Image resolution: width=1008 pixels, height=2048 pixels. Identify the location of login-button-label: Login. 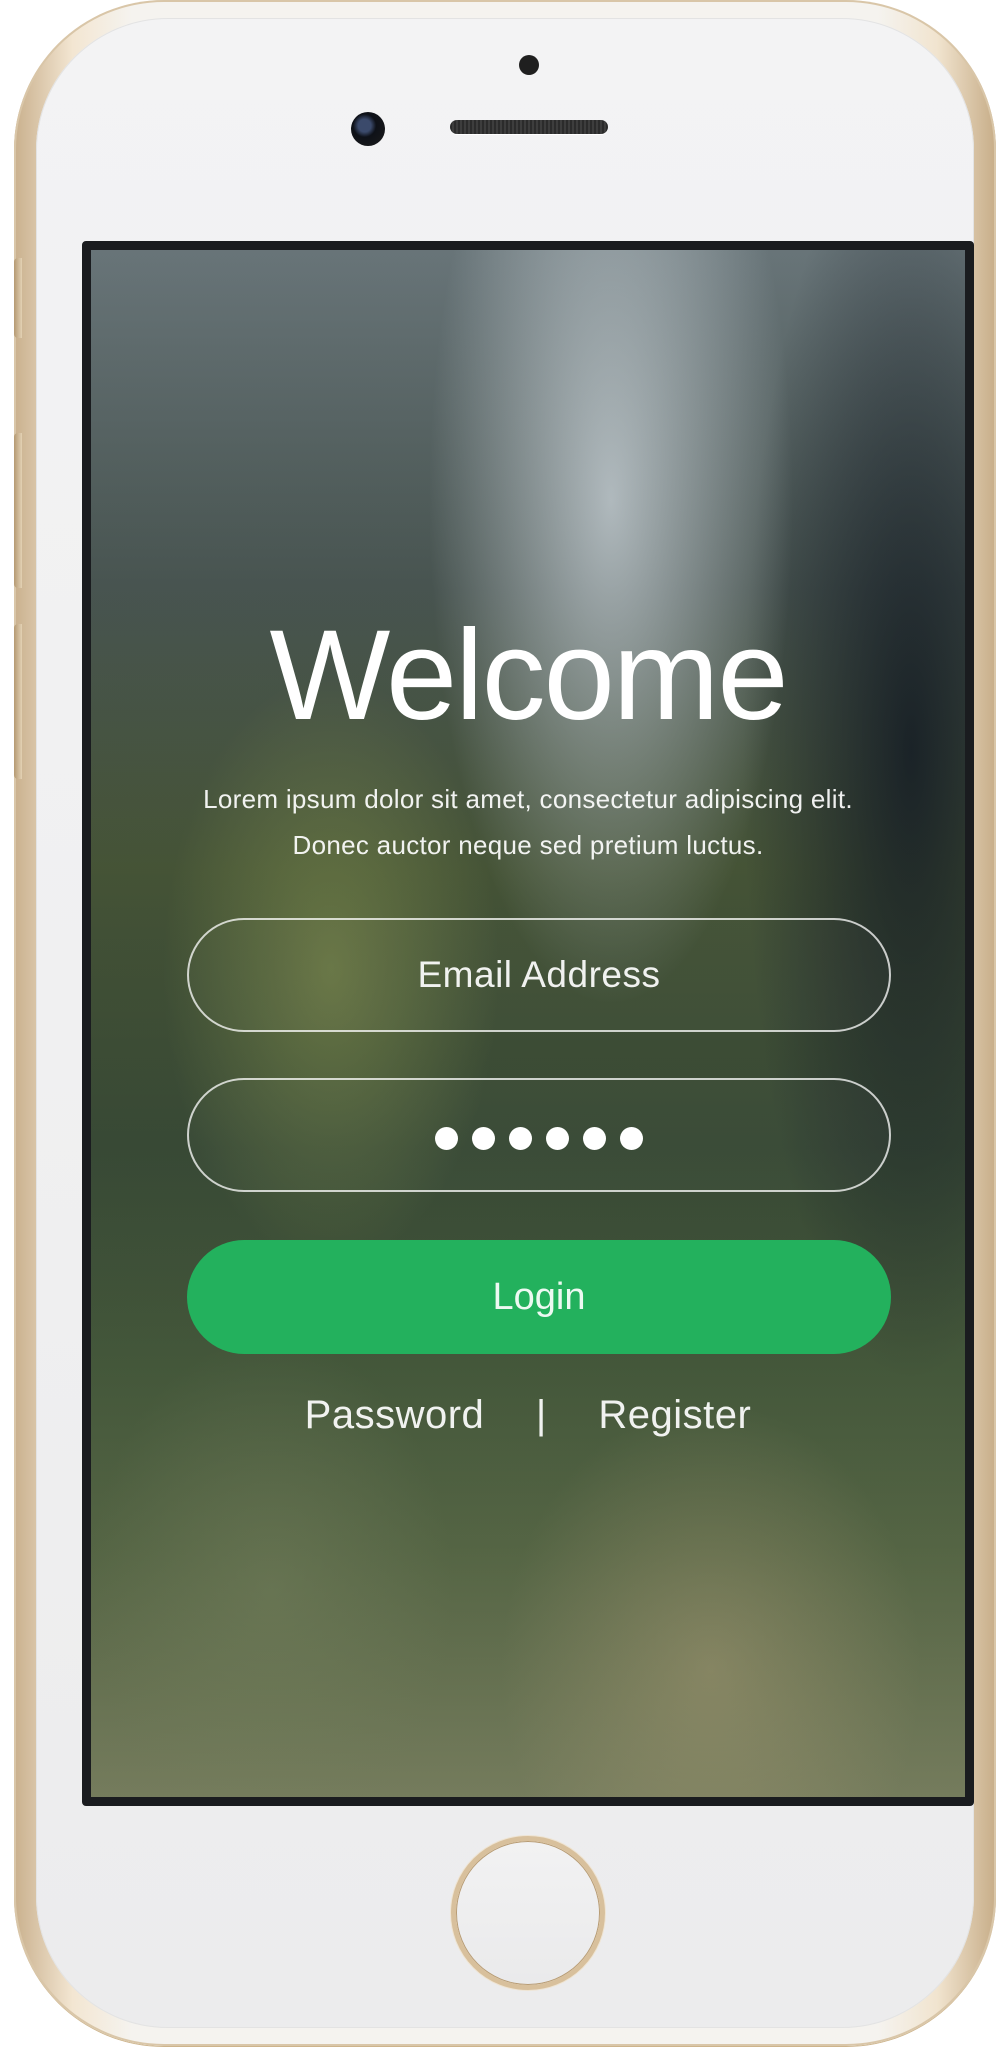
(539, 1297).